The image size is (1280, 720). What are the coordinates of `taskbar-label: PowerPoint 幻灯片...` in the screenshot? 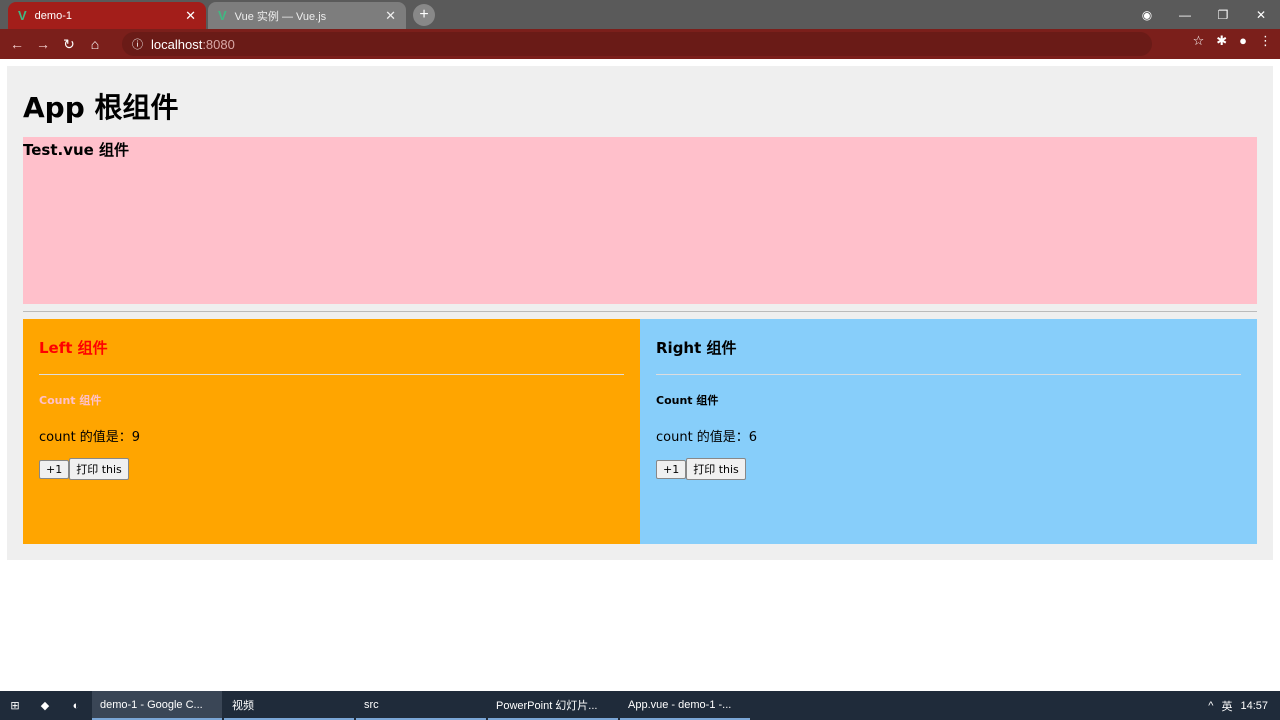 It's located at (547, 705).